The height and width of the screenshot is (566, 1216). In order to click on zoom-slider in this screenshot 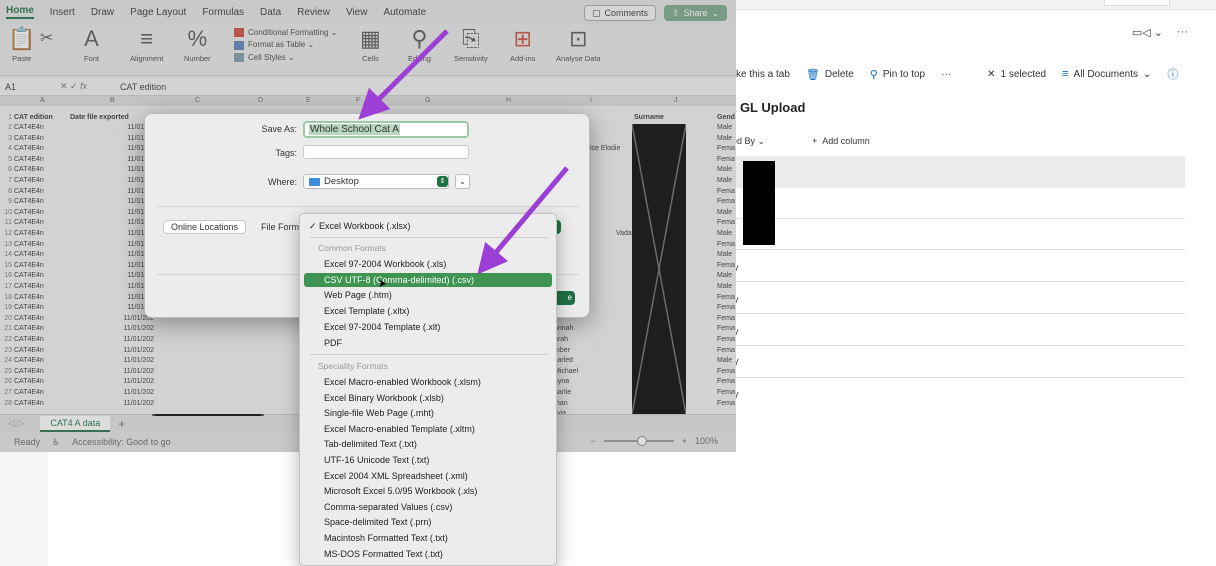, I will do `click(638, 441)`.